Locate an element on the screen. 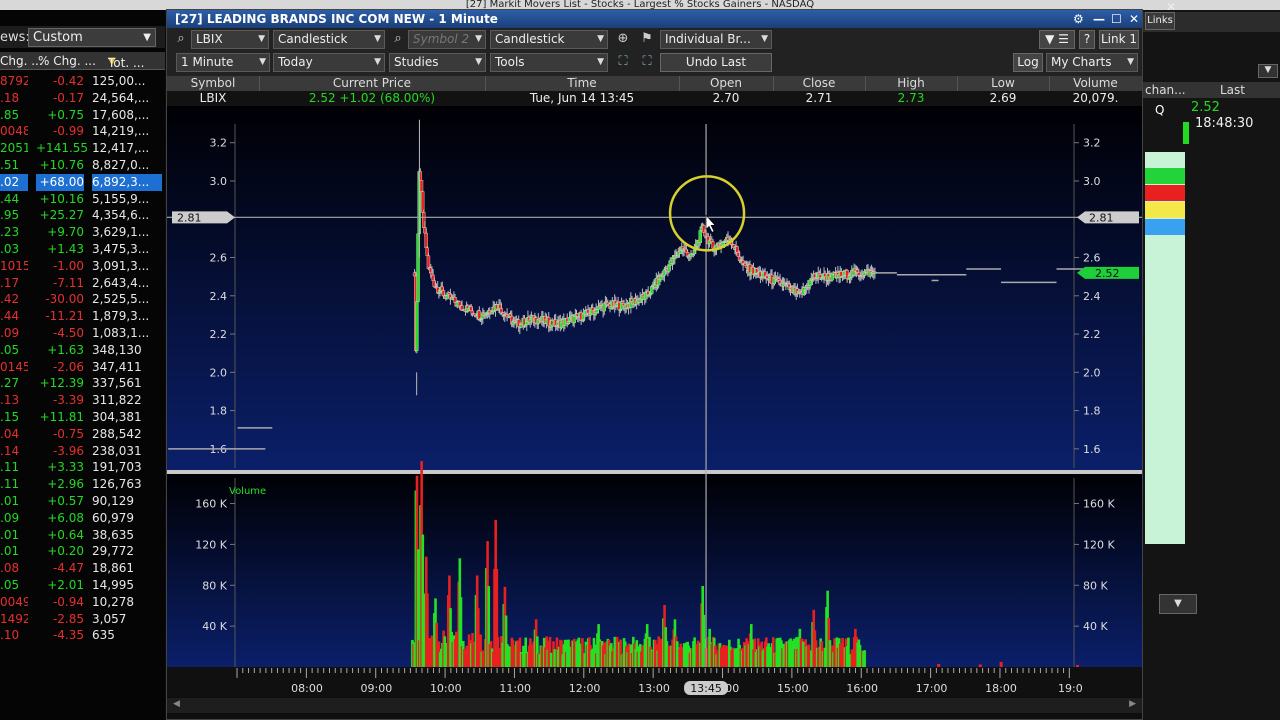 The height and width of the screenshot is (720, 1280). table-cell: .44 is located at coordinates (10, 316).